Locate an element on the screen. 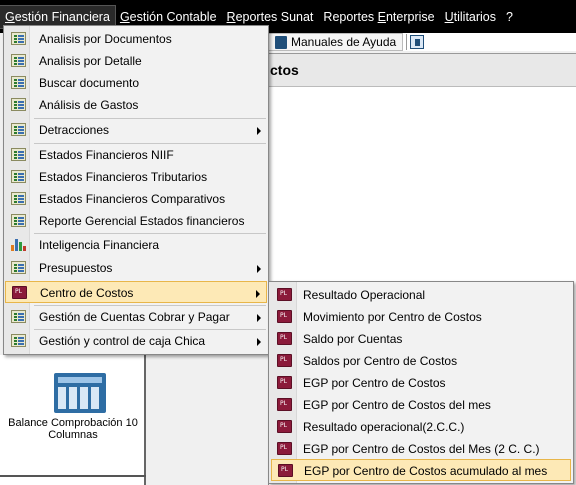 Image resolution: width=576 pixels, height=485 pixels. submenu-item-label: Resultado Operacional is located at coordinates (364, 295).